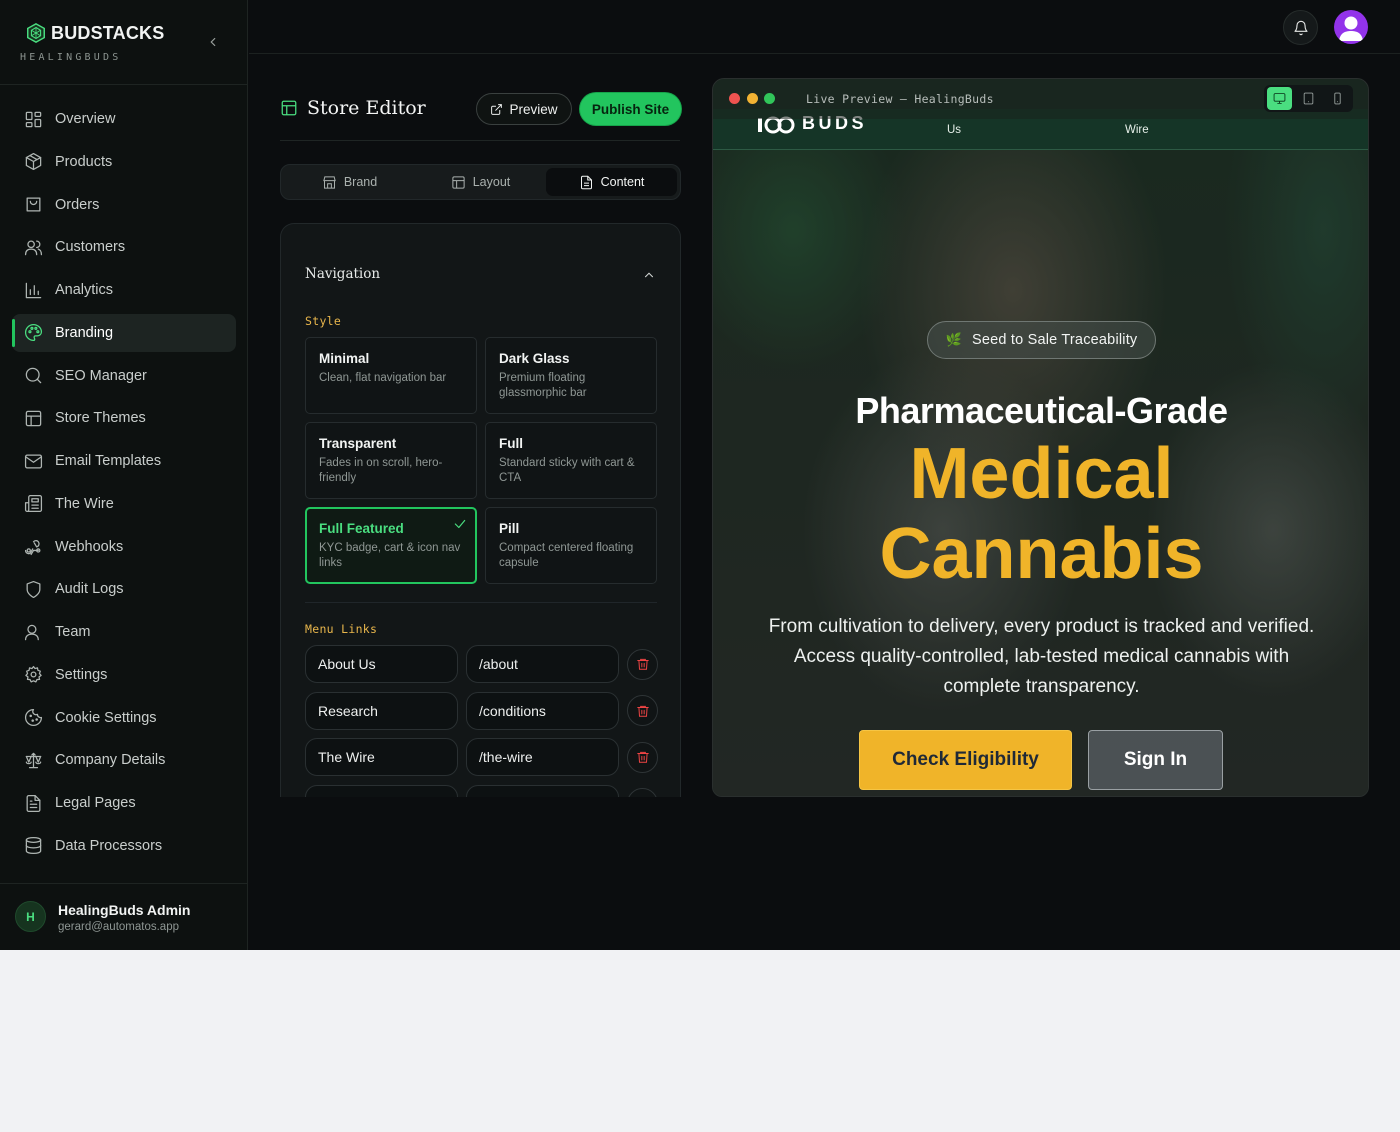  Describe the element at coordinates (965, 760) in the screenshot. I see `check-eligibility-button: Check Eligibility` at that location.